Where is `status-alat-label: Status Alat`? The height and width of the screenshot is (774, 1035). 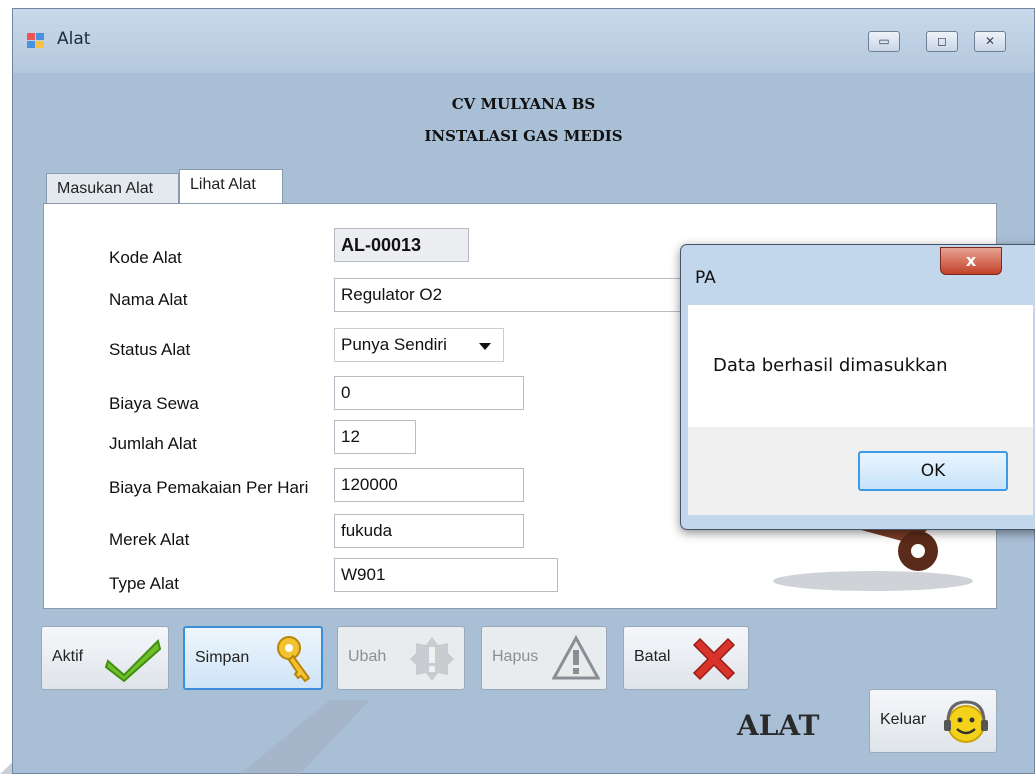
status-alat-label: Status Alat is located at coordinates (150, 349).